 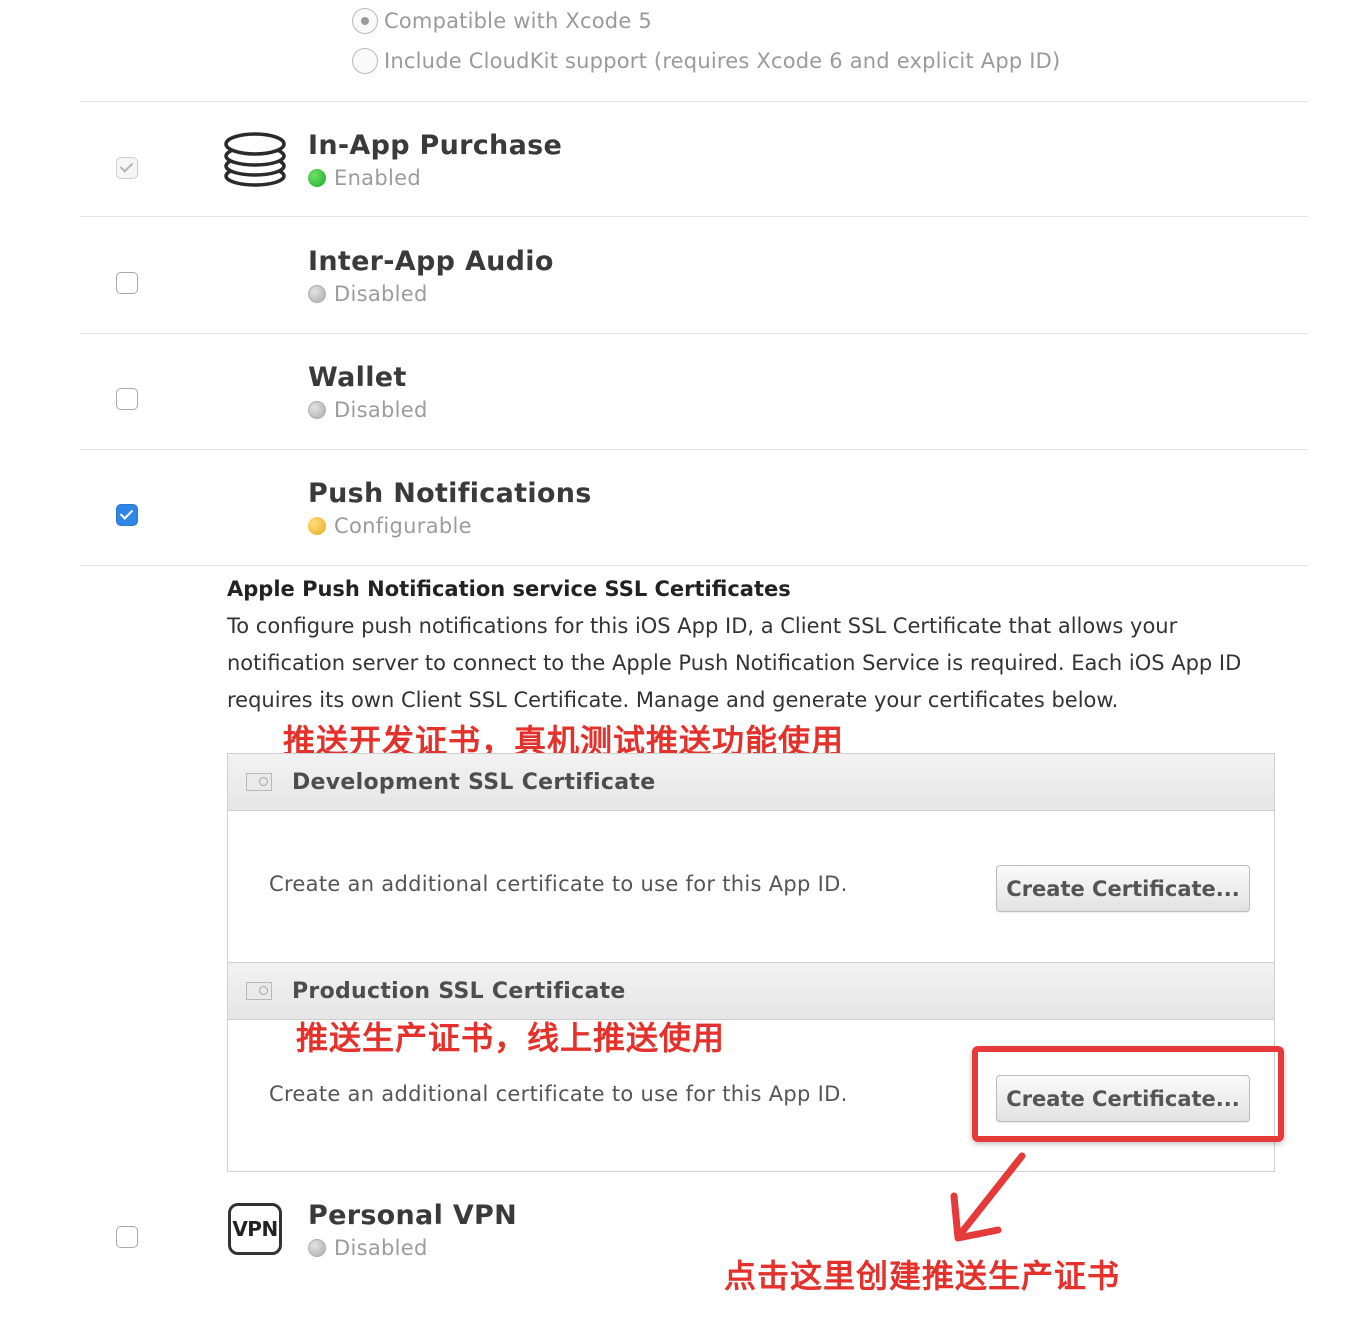 I want to click on service-title: In-App Purchase, so click(x=435, y=145).